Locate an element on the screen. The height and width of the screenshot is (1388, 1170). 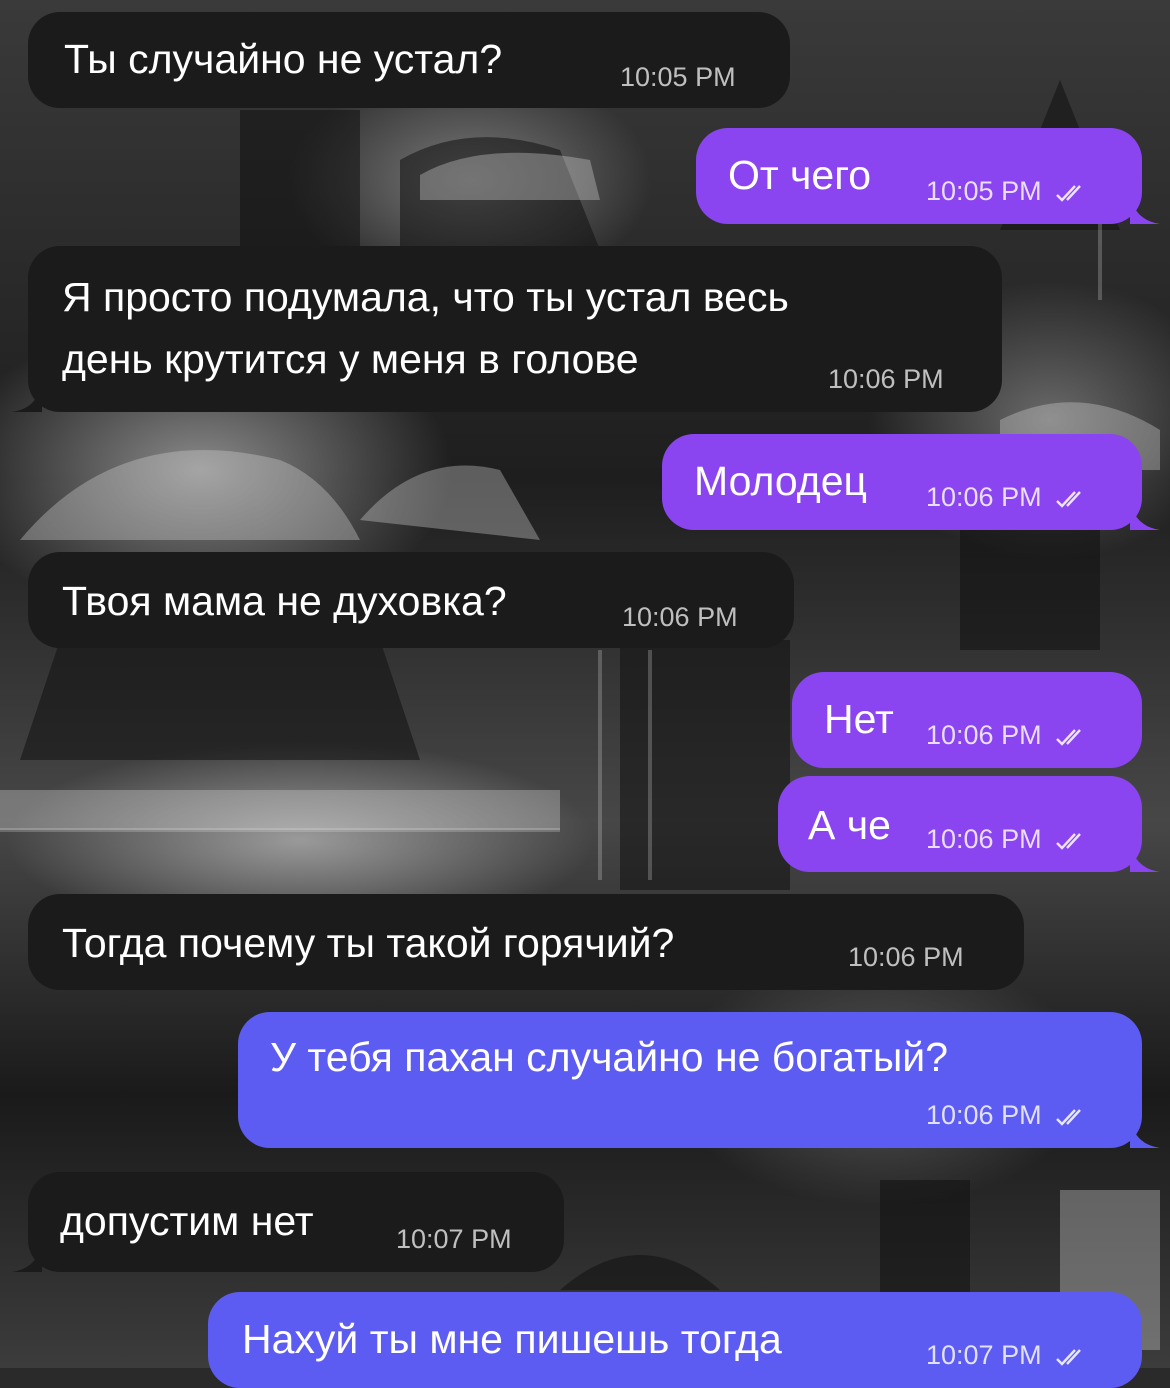
message-meta: 10:07 PM is located at coordinates (1009, 1355).